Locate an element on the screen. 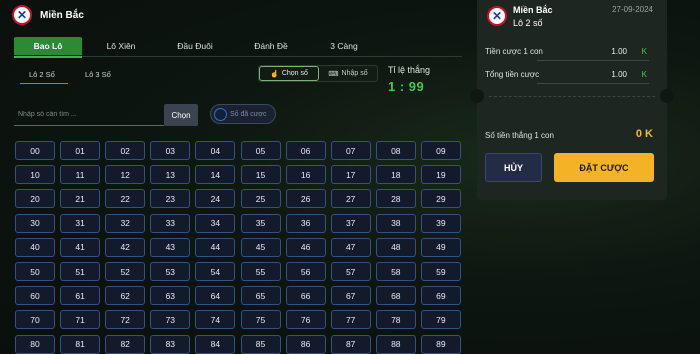  number-cell-81: 81 is located at coordinates (80, 344).